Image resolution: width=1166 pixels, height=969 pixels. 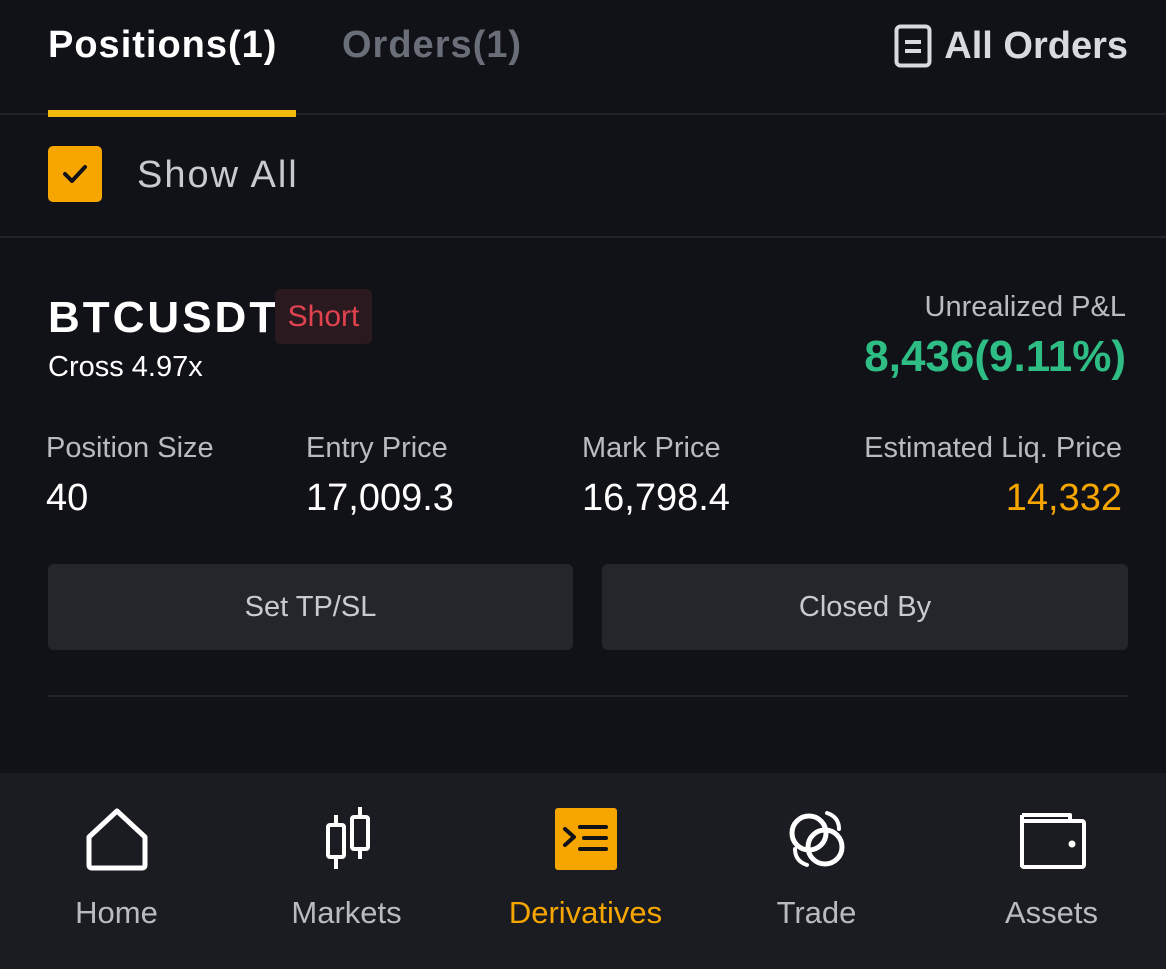 I want to click on nav-home: Home, so click(x=116, y=871).